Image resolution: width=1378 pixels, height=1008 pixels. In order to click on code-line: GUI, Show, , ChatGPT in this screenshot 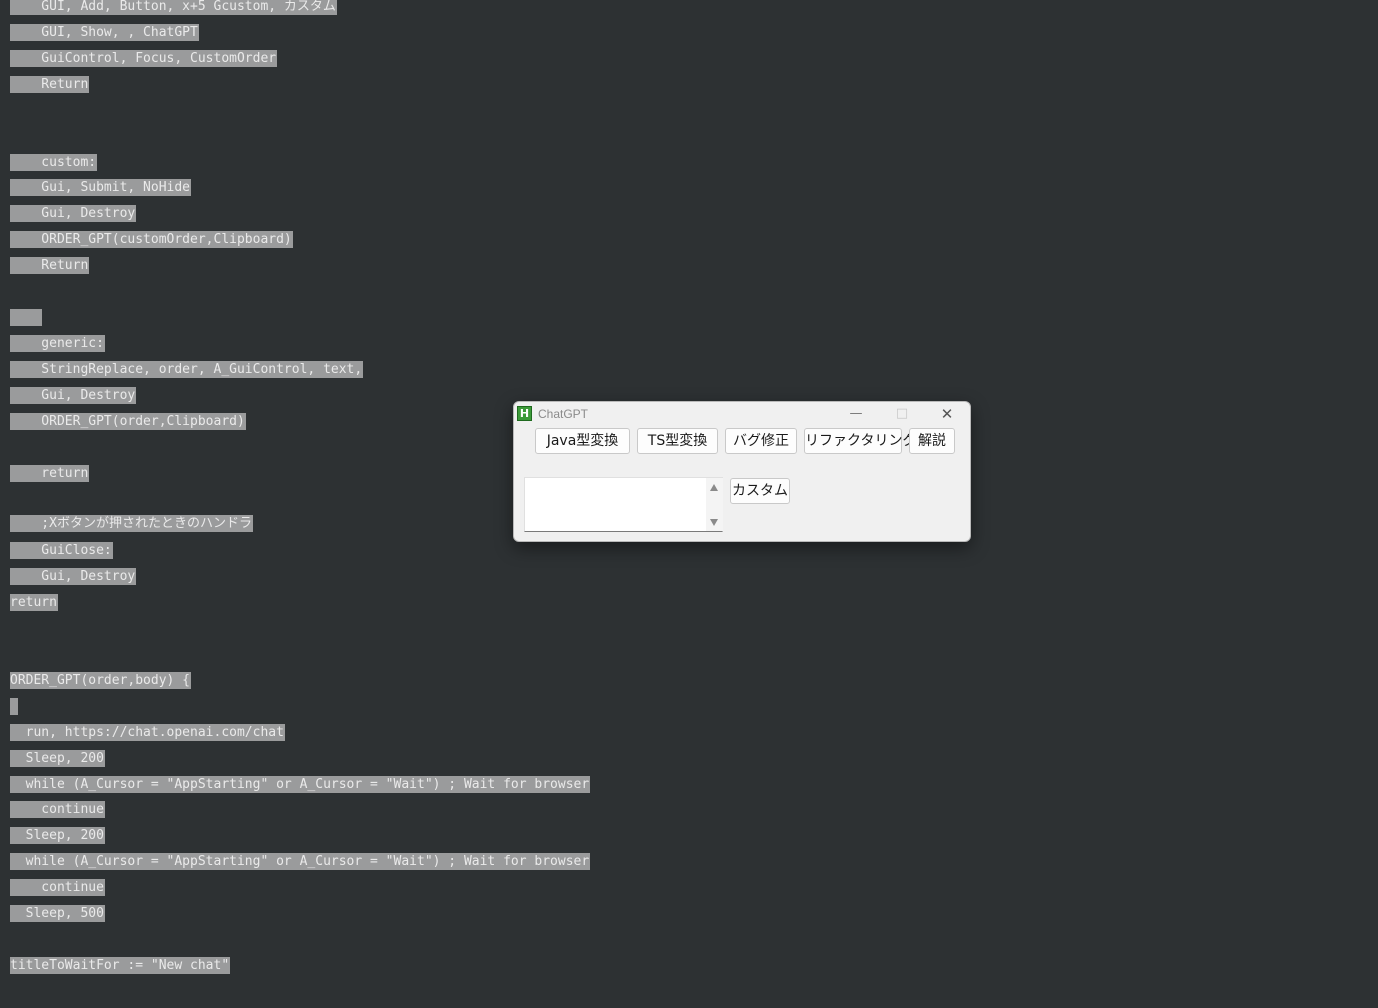, I will do `click(104, 32)`.